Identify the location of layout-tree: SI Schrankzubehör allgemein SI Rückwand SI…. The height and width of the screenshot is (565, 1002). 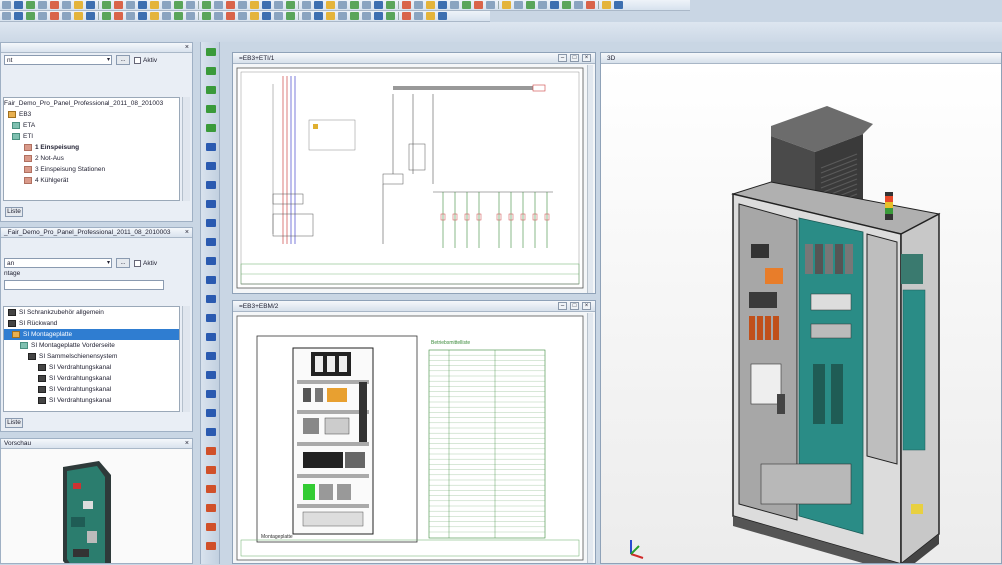
(91, 359).